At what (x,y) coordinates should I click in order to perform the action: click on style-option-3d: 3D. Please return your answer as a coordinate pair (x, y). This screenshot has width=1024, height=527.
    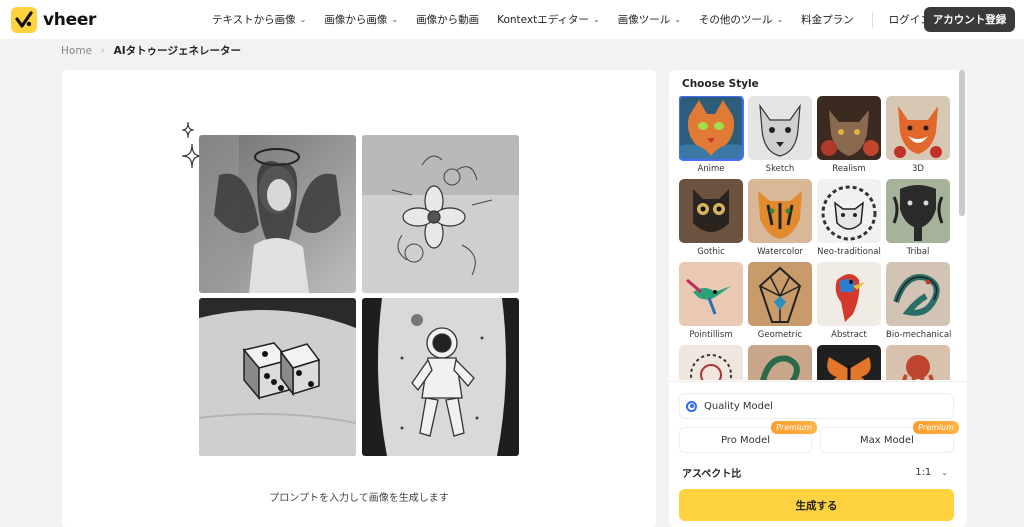
    Looking at the image, I should click on (918, 135).